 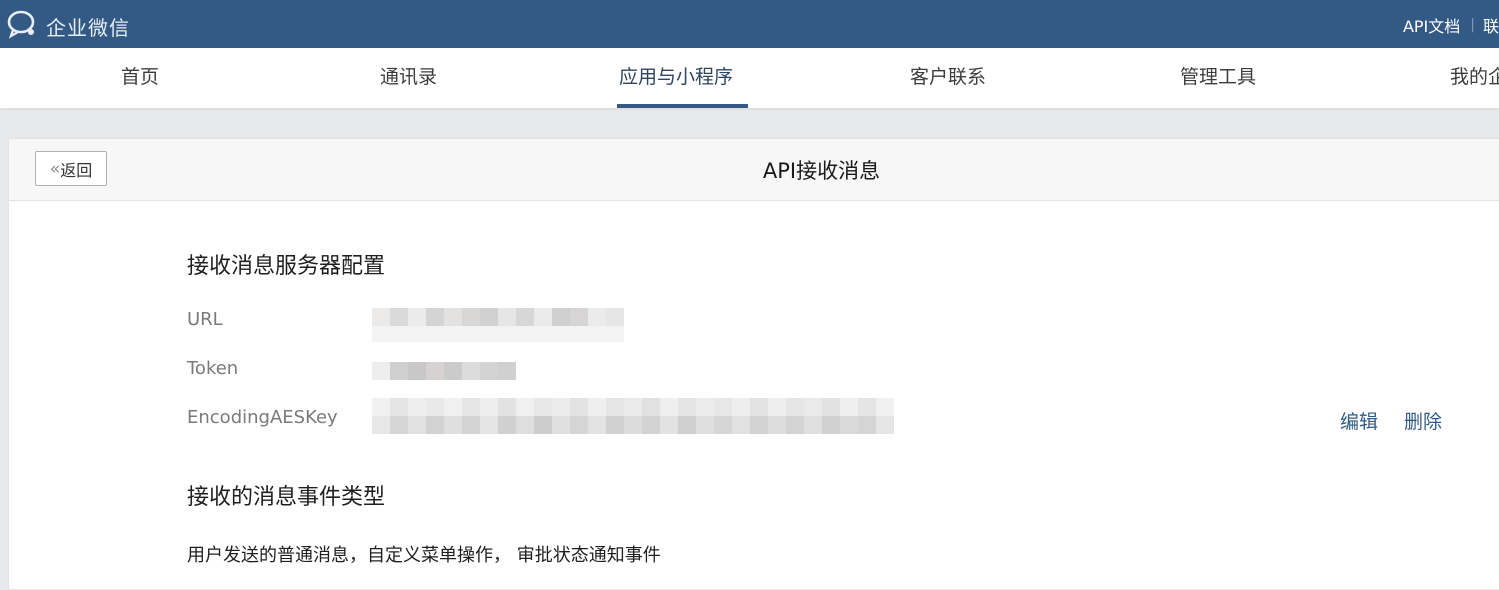 I want to click on tab-apps: 应用与小程序, so click(x=676, y=78).